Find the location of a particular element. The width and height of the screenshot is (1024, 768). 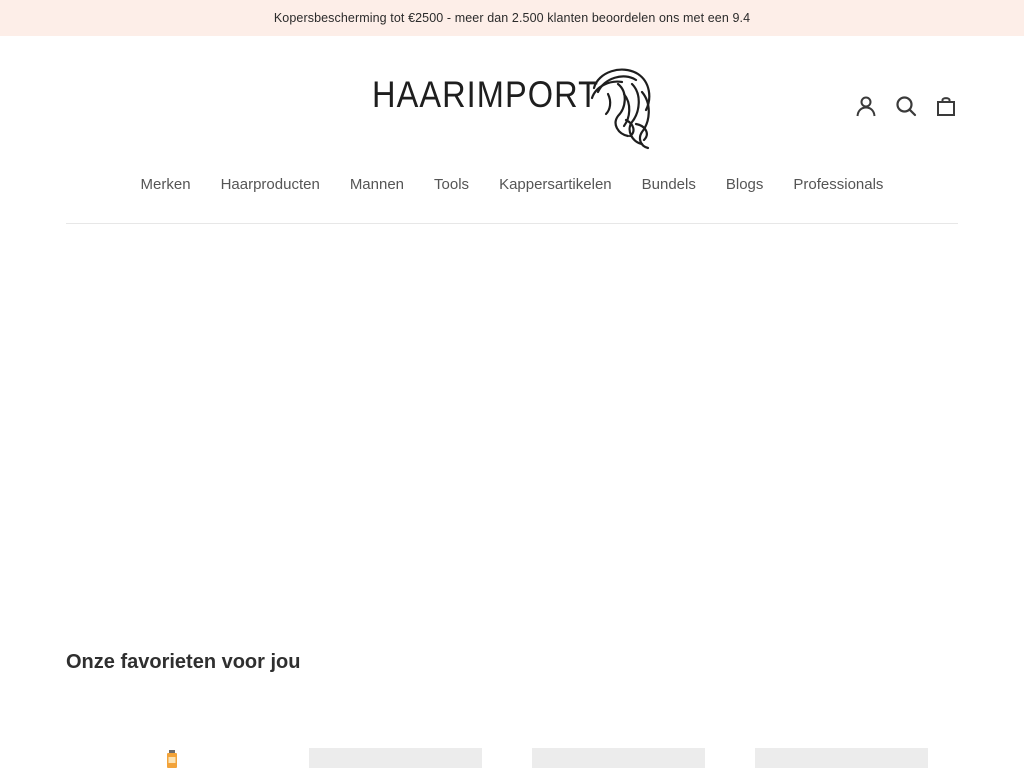

nav-item-merken: Merken is located at coordinates (166, 184).